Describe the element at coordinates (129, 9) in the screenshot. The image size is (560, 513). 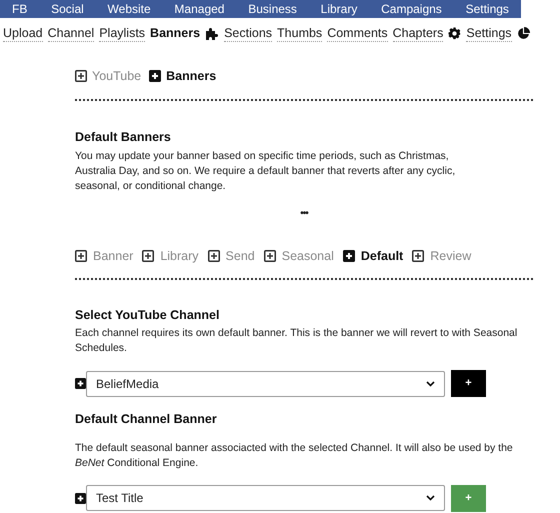
I see `nav-link: Website` at that location.